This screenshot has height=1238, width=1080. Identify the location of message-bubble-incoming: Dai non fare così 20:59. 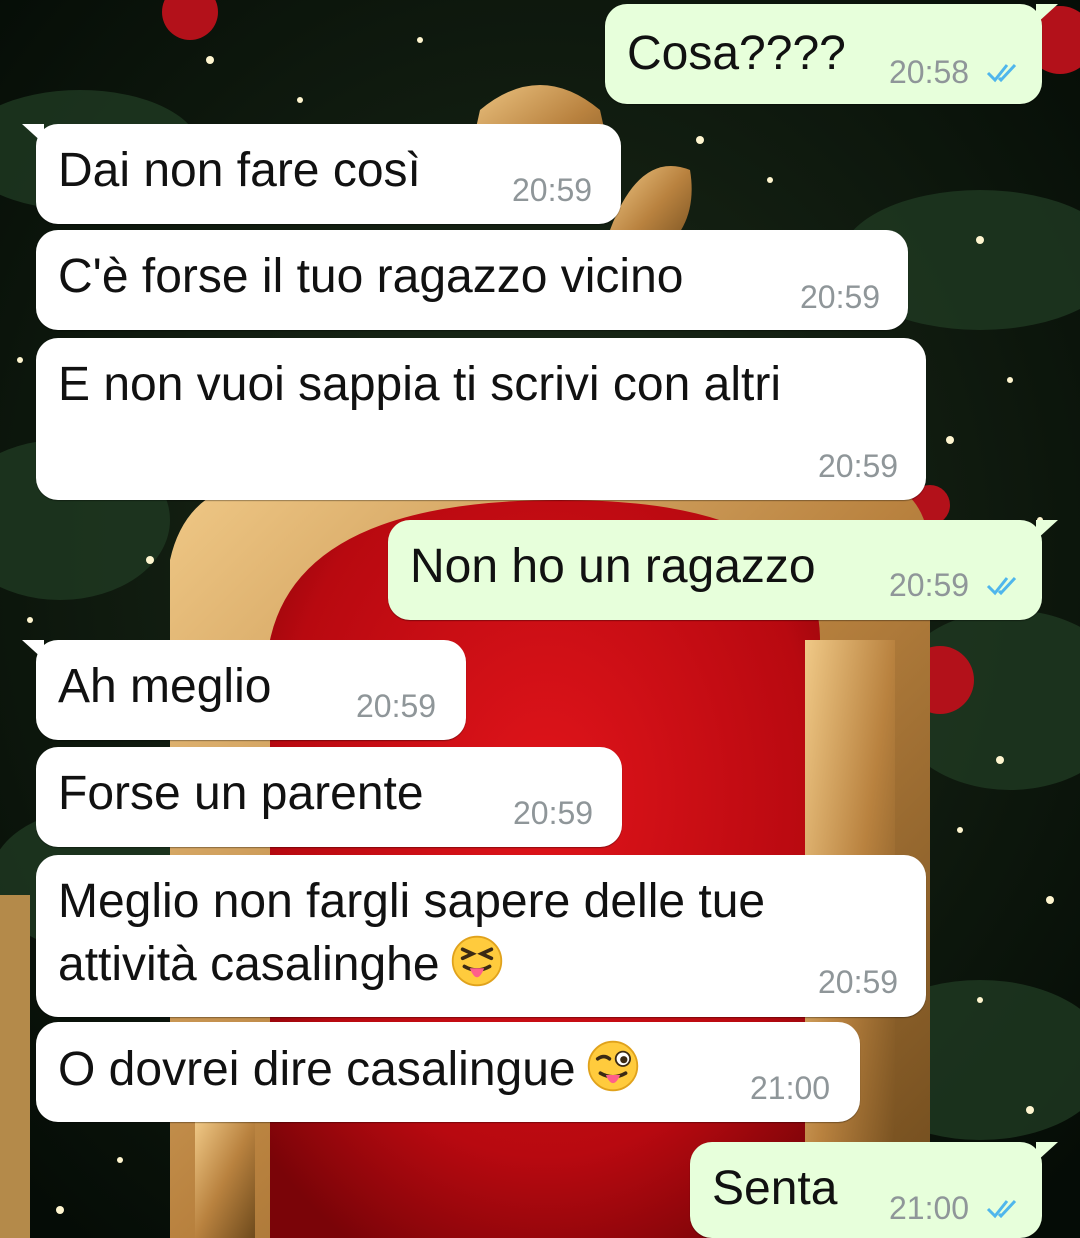
(321, 174).